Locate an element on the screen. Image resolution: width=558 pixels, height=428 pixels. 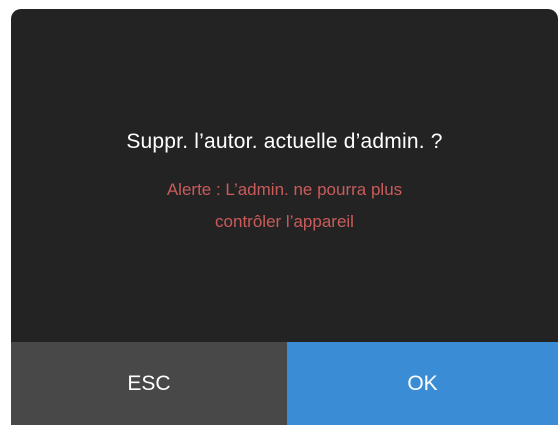
ok-button: OK is located at coordinates (422, 383).